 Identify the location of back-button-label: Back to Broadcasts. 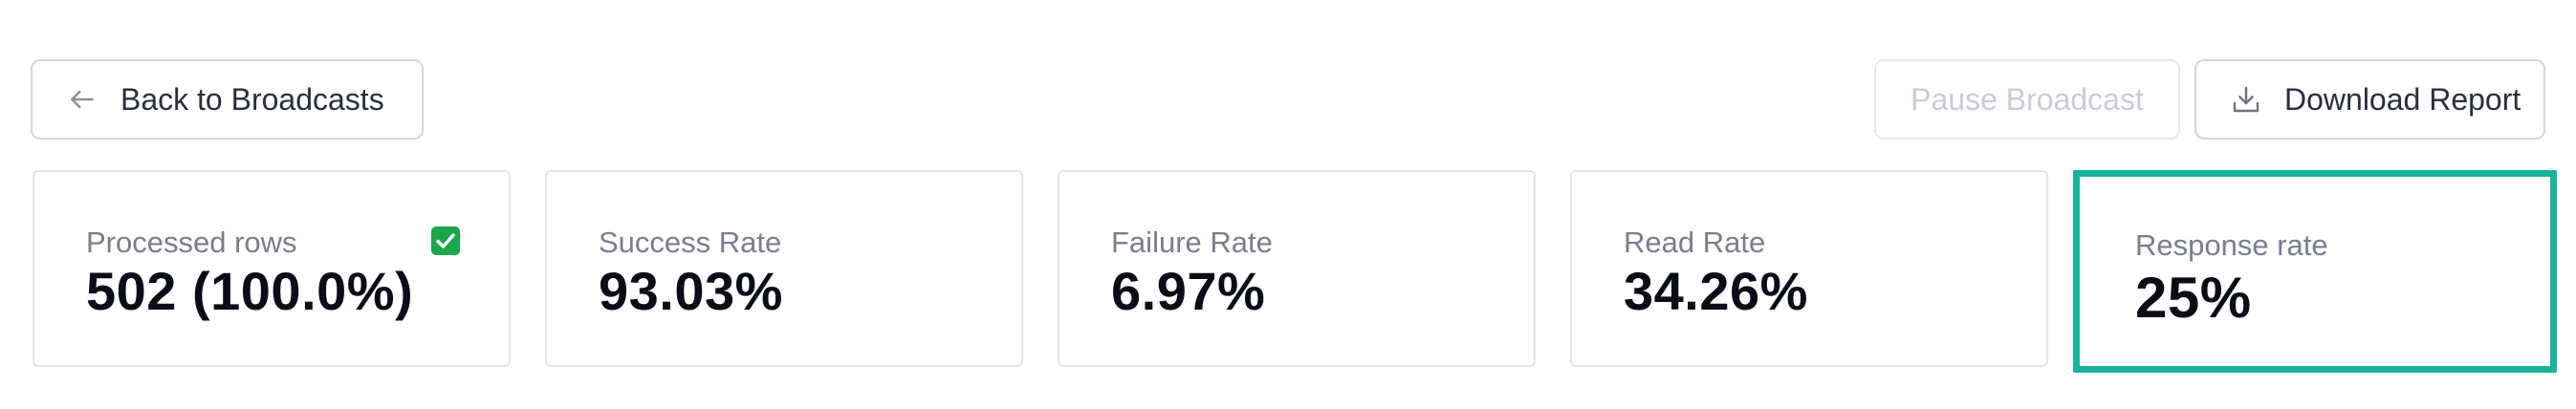
(252, 99).